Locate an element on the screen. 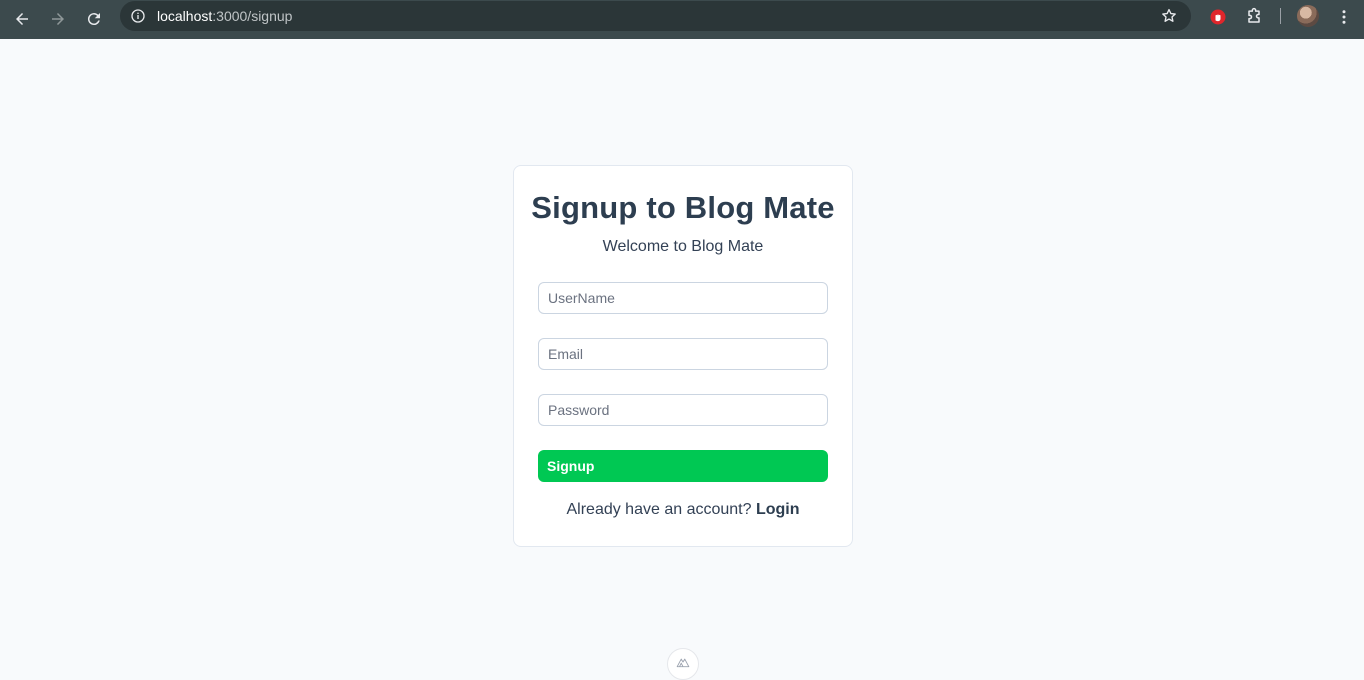  signup-button: Signup is located at coordinates (683, 466).